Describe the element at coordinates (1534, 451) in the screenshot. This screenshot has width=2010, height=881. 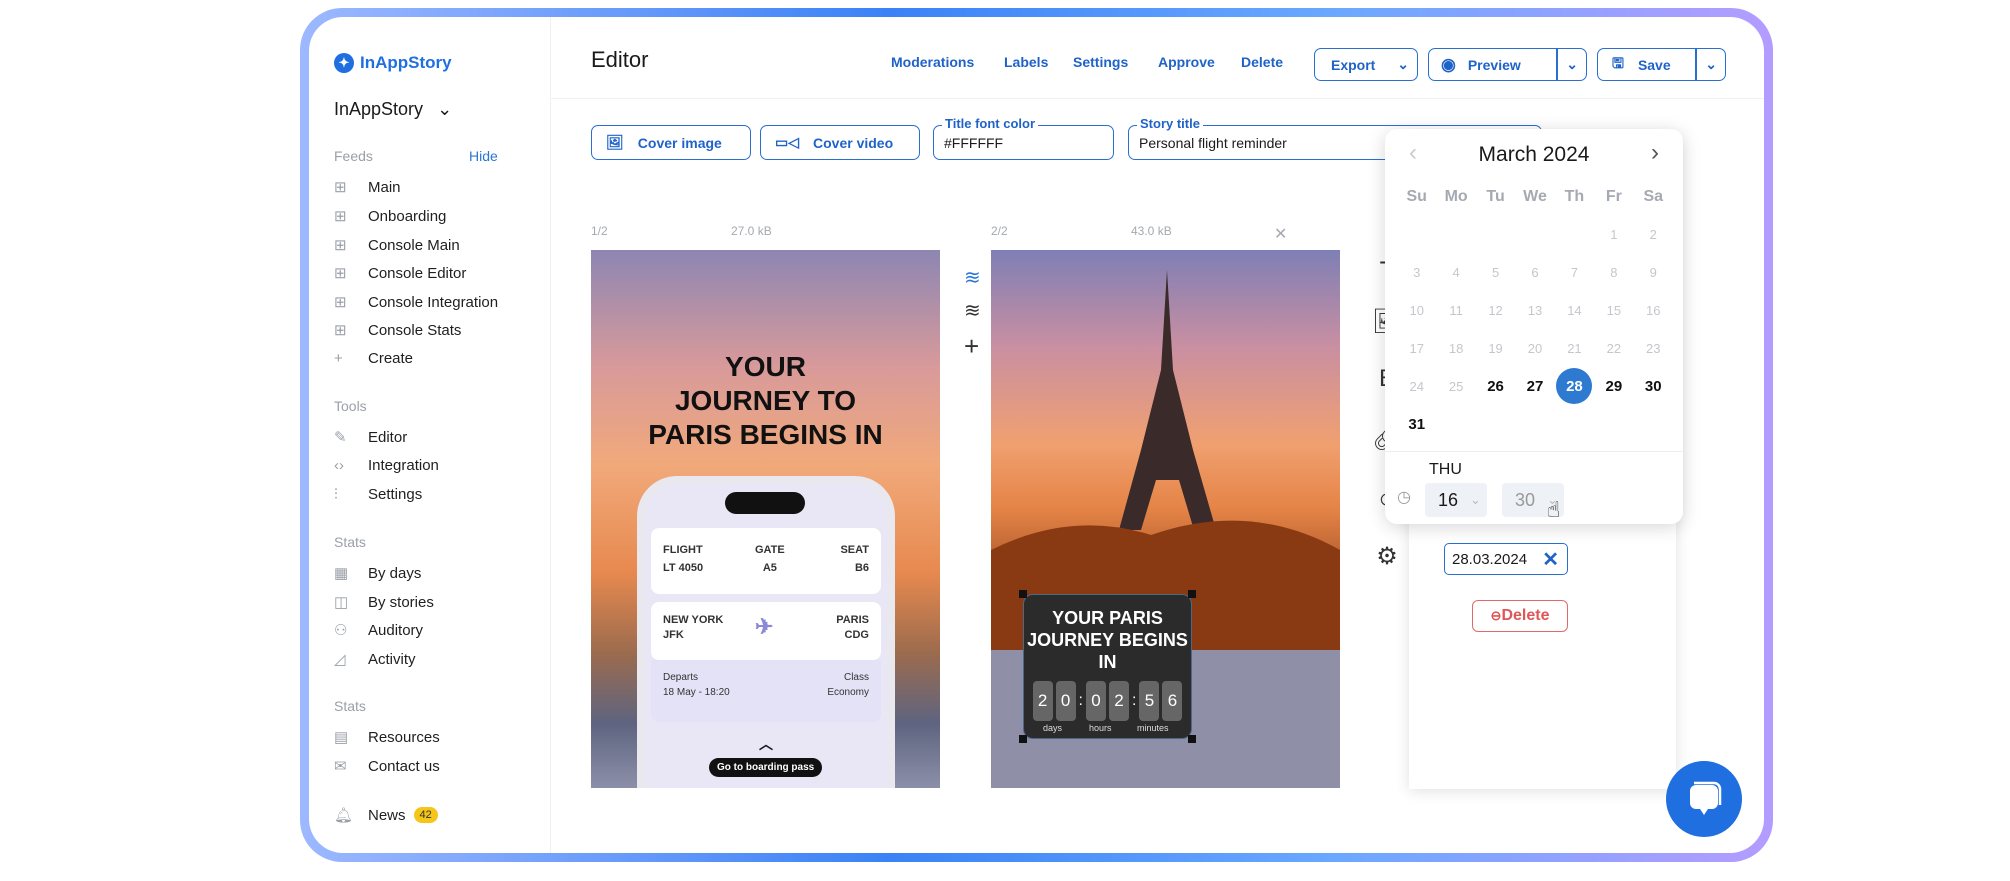
I see `time-divider` at that location.